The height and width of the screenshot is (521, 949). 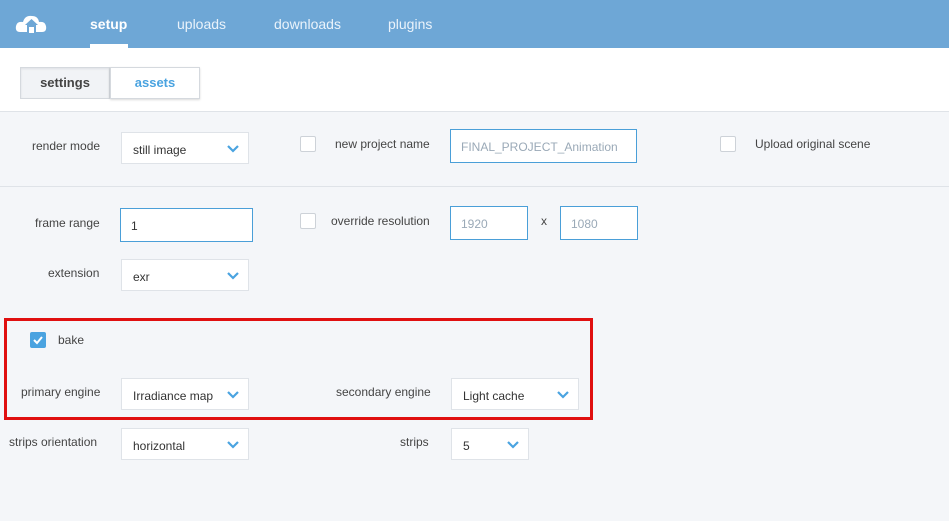 I want to click on tab-settings: settings, so click(x=65, y=83).